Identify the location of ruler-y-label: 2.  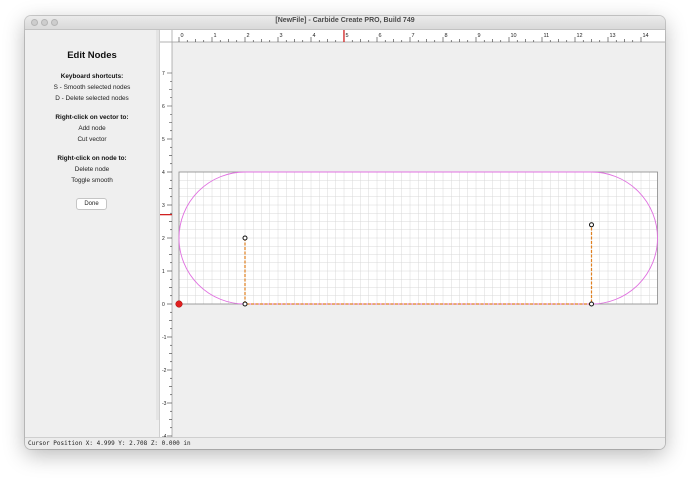
(163, 239).